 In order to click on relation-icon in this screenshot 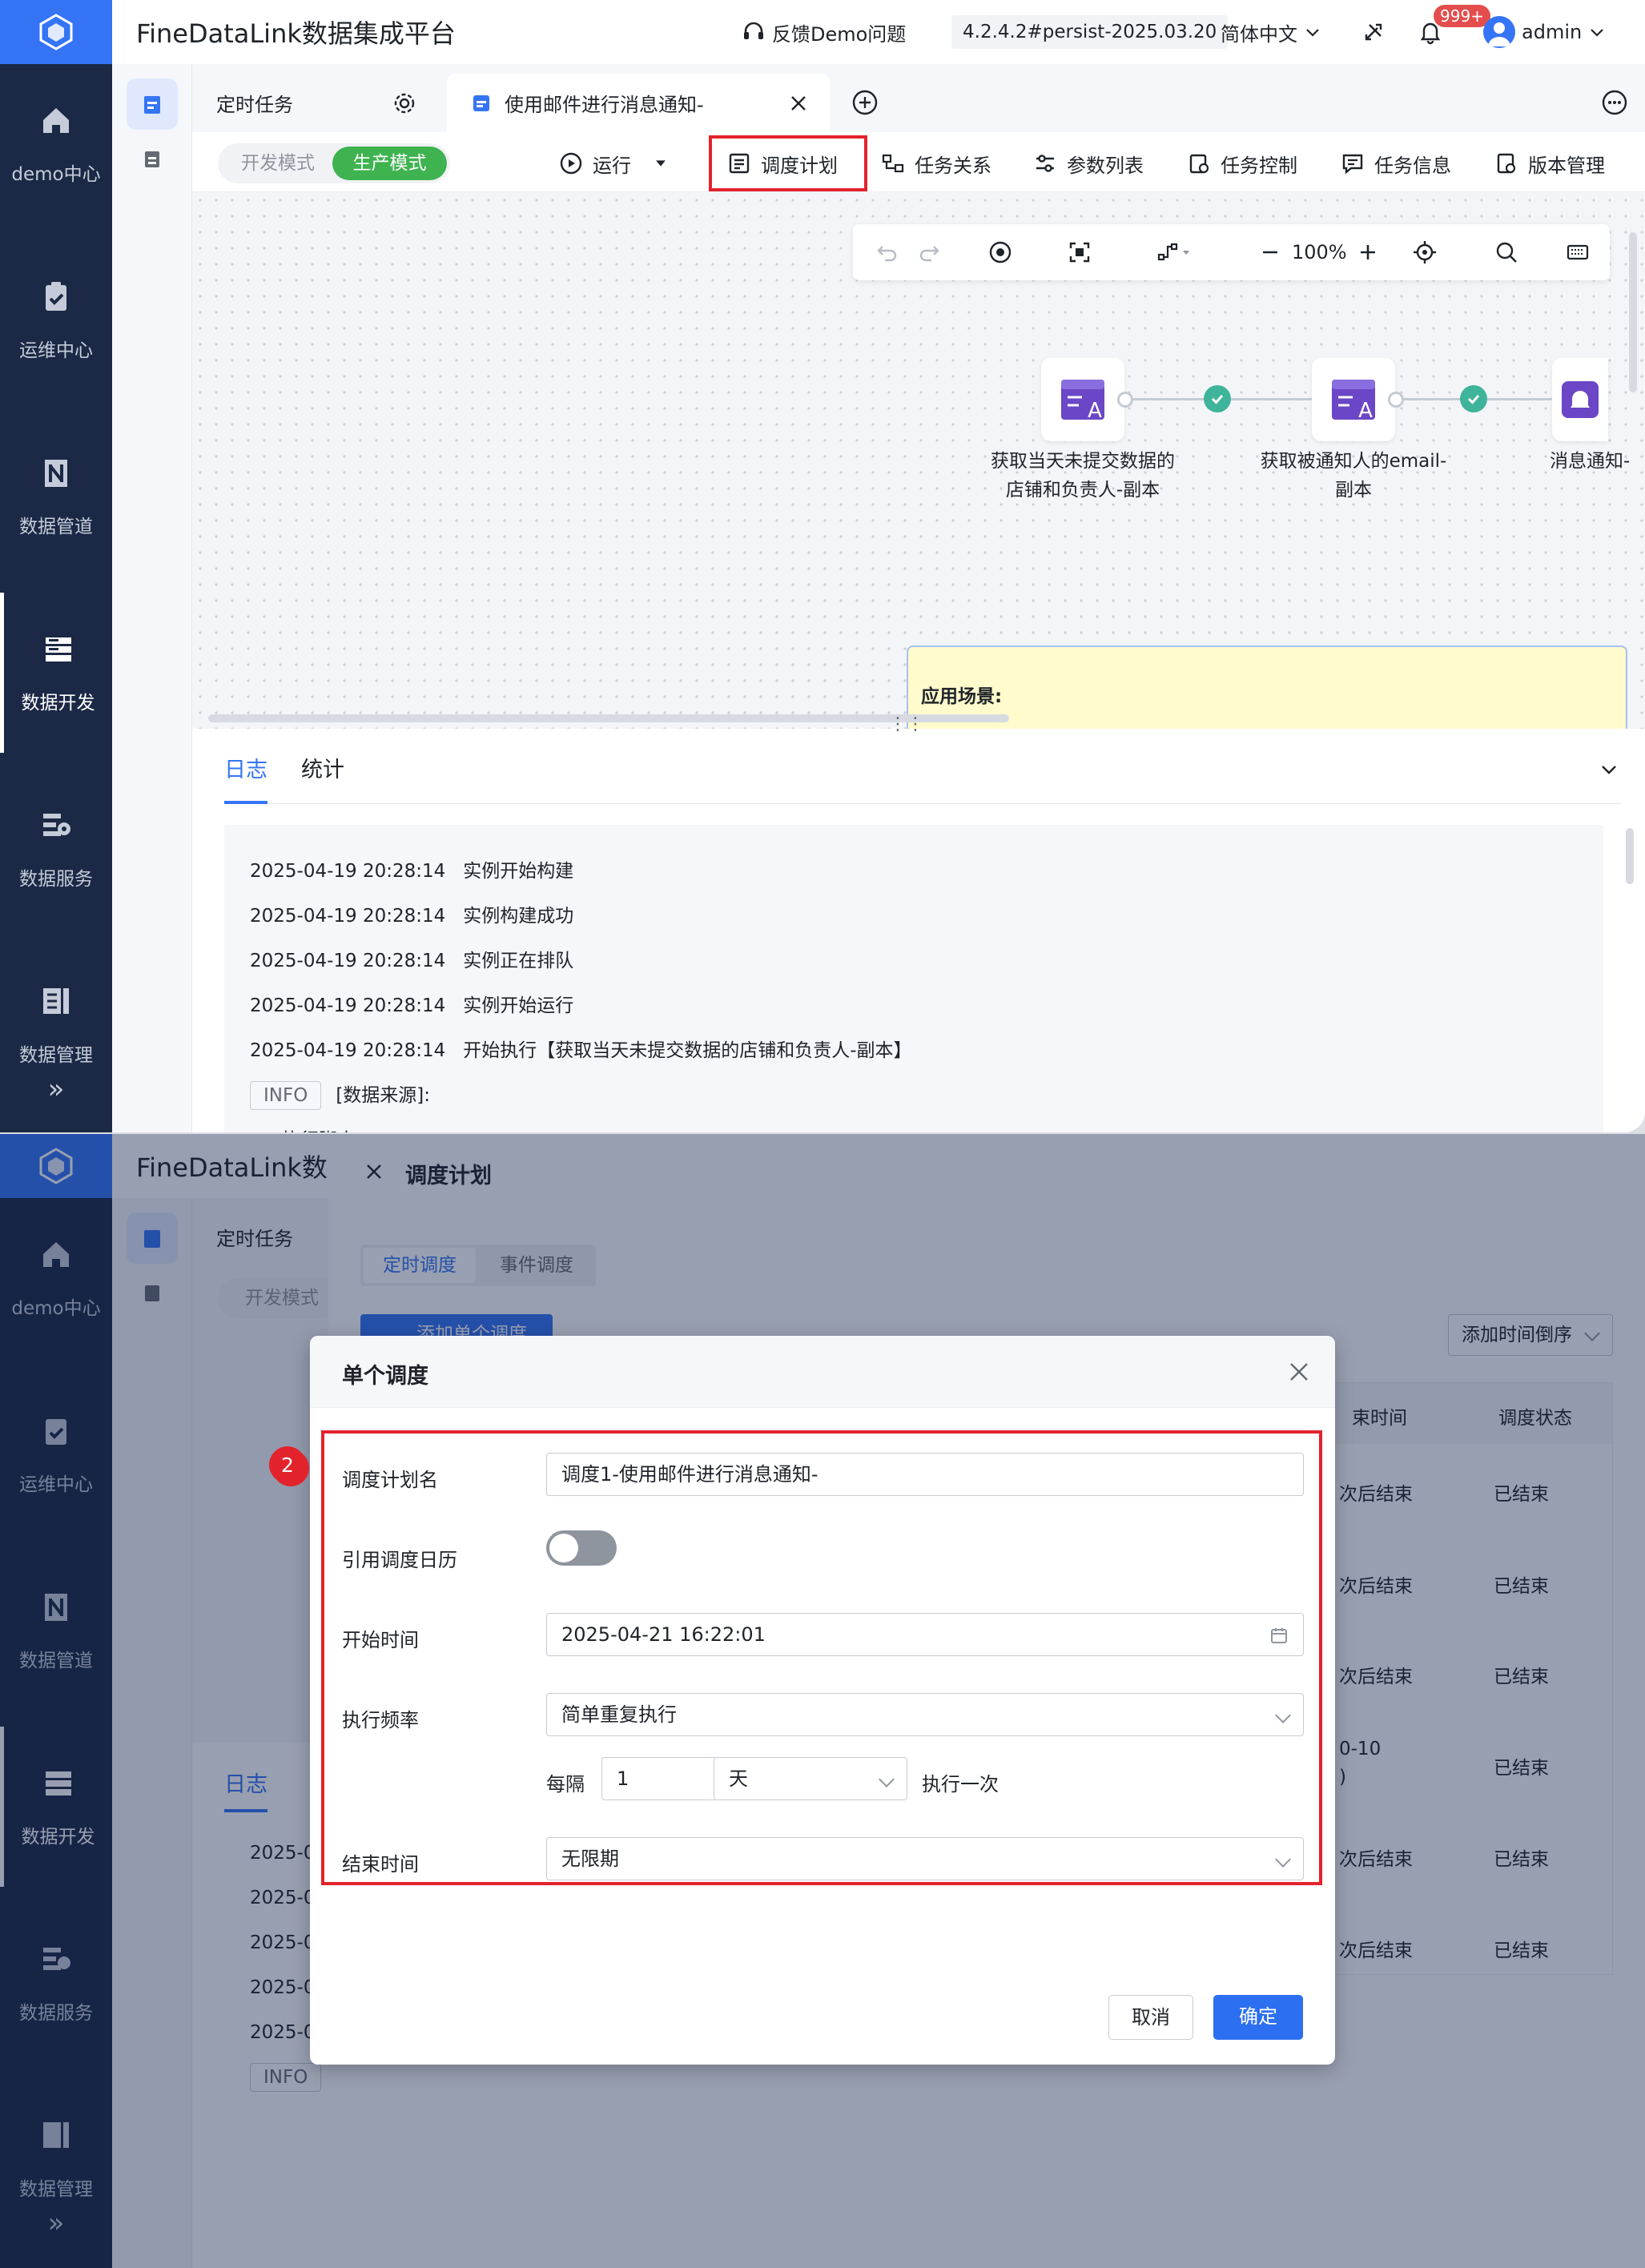, I will do `click(893, 163)`.